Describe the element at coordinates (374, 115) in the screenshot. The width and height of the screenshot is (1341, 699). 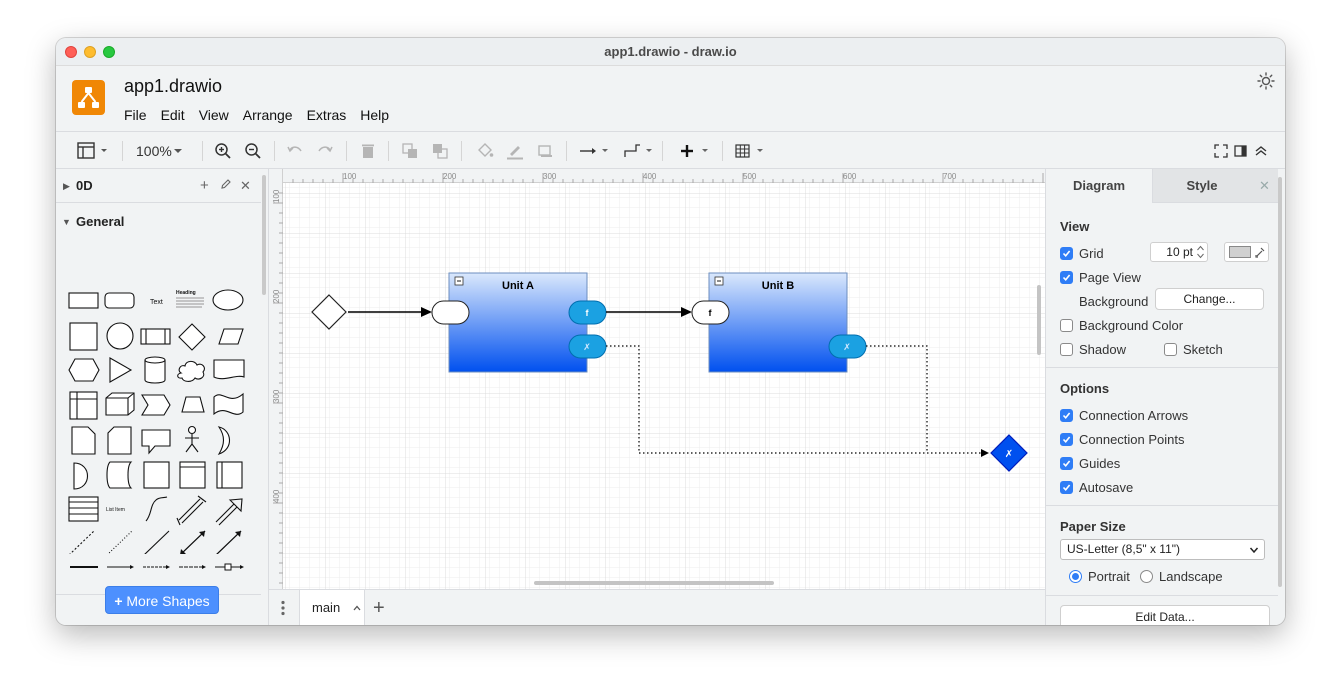
I see `menu-help: Help` at that location.